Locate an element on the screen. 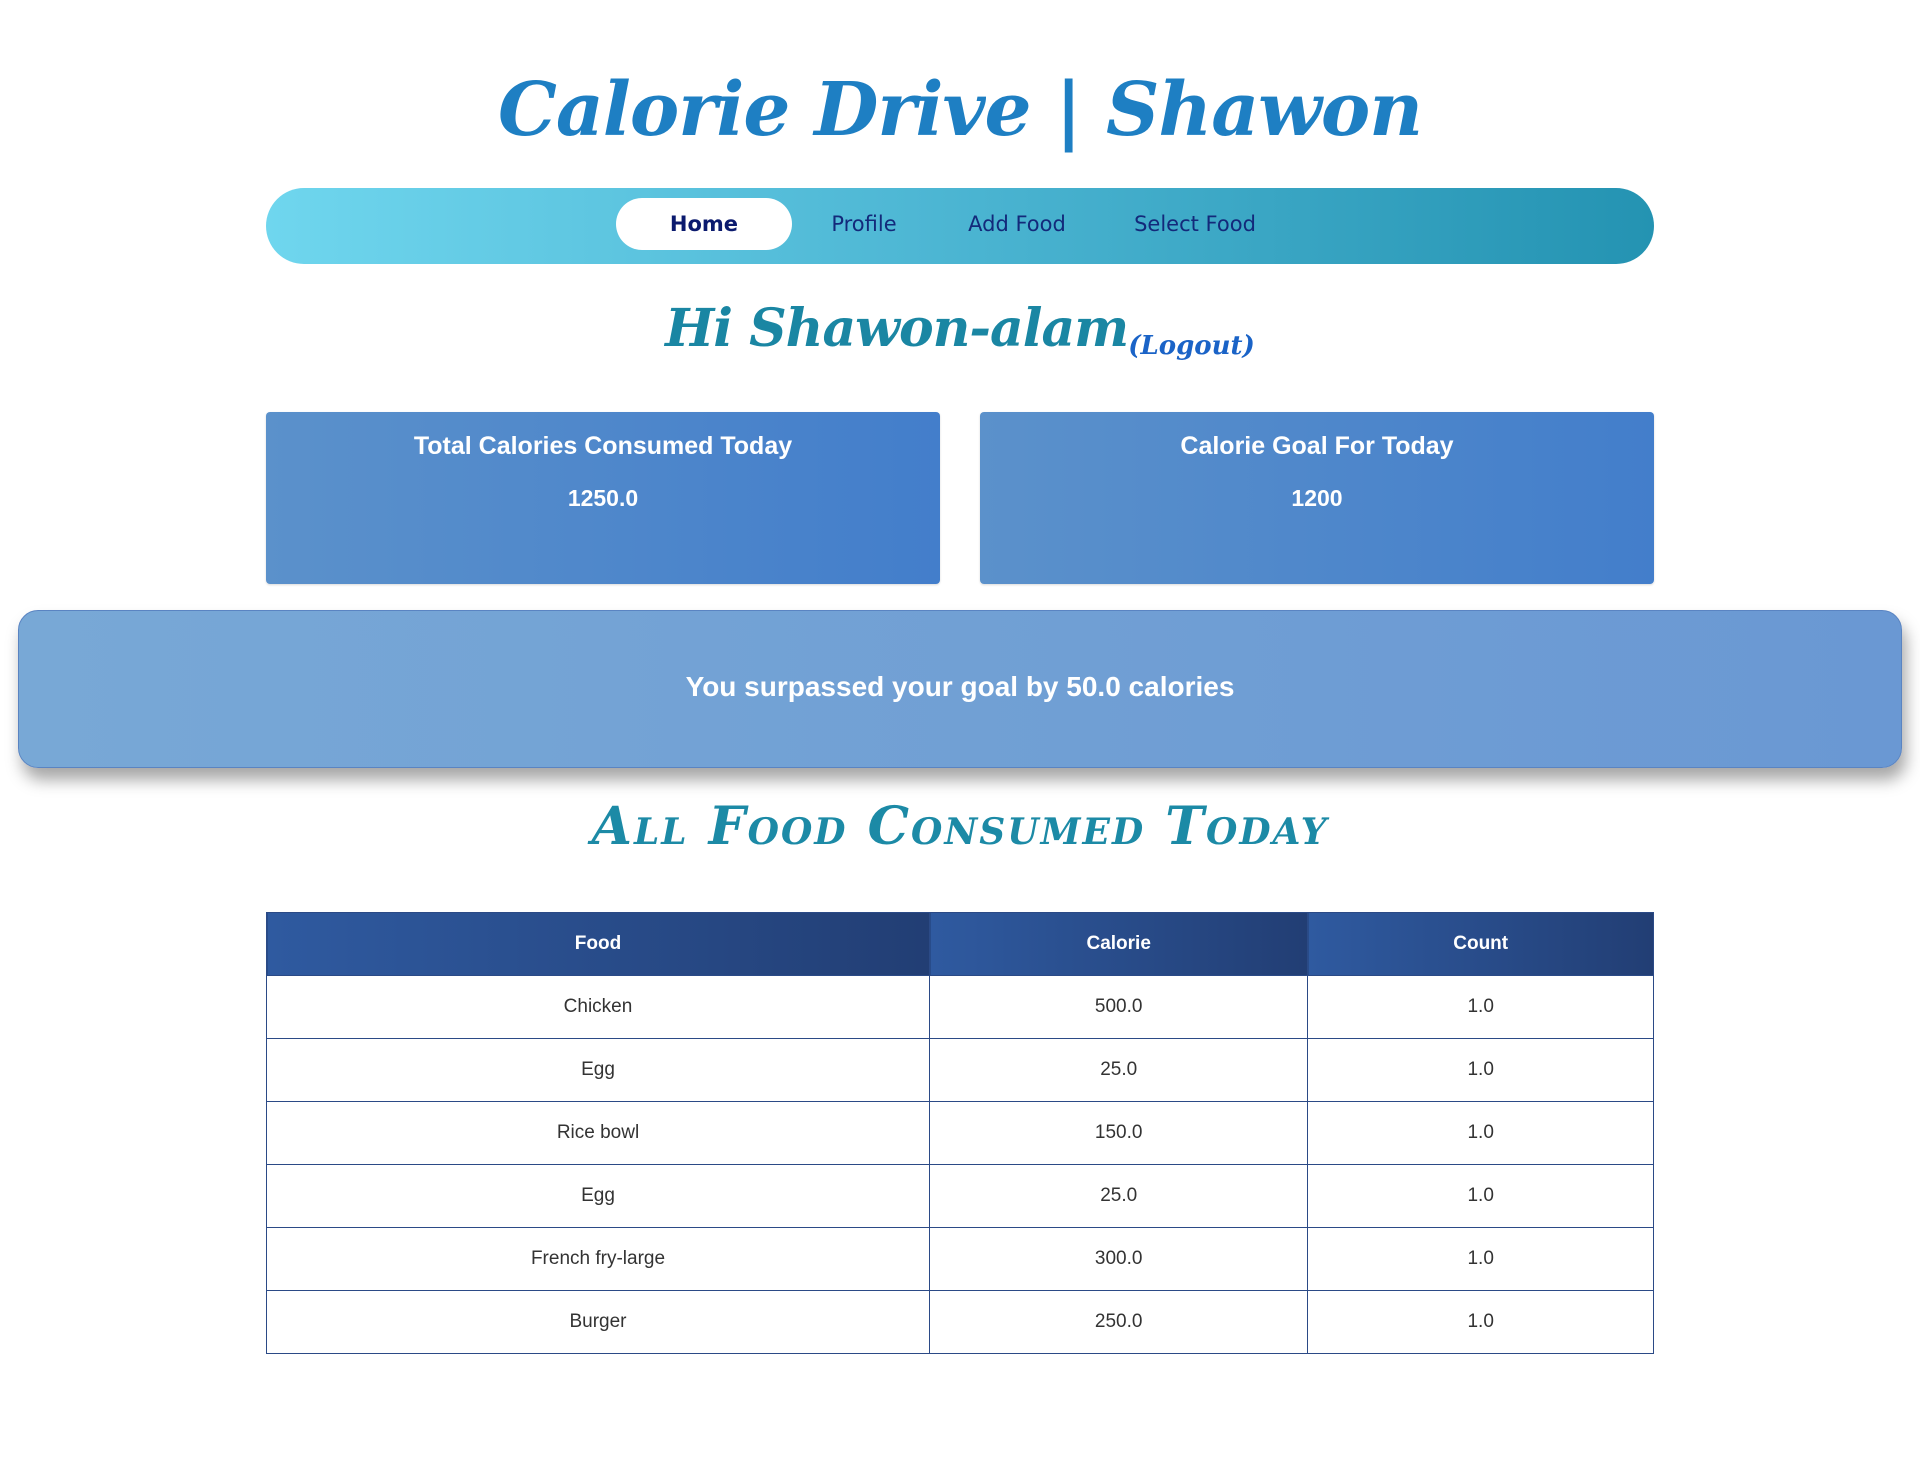 The image size is (1920, 1482). column-header-food: Food is located at coordinates (598, 944).